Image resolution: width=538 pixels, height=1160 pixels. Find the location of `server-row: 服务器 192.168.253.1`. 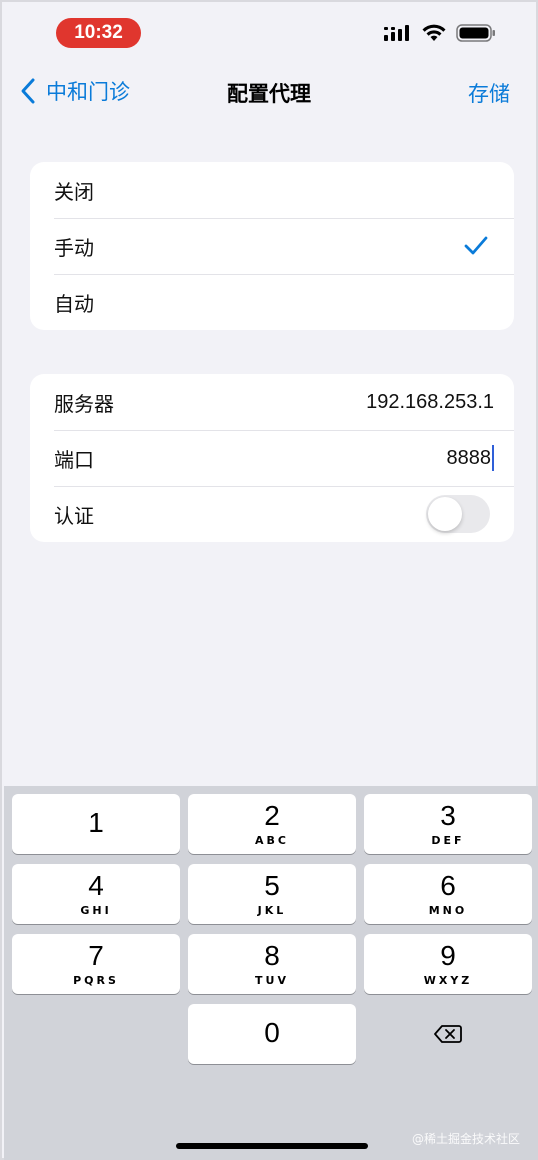

server-row: 服务器 192.168.253.1 is located at coordinates (272, 402).